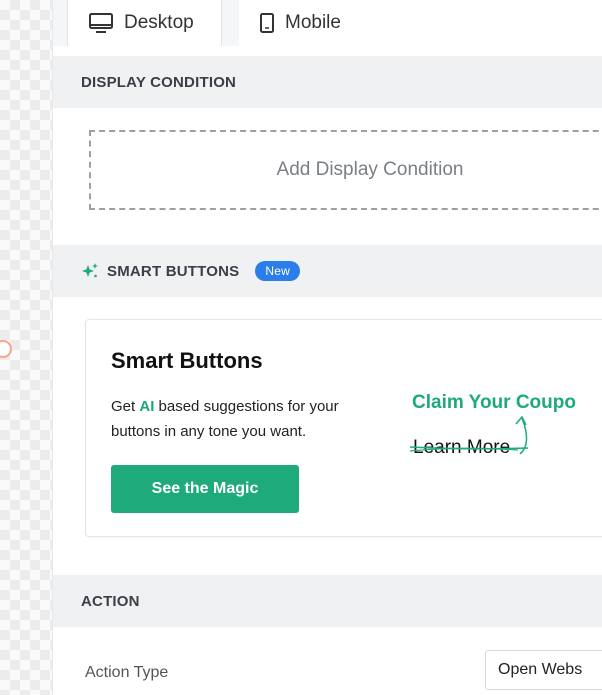 The height and width of the screenshot is (695, 602). Describe the element at coordinates (127, 672) in the screenshot. I see `action-type-label: Action Type` at that location.